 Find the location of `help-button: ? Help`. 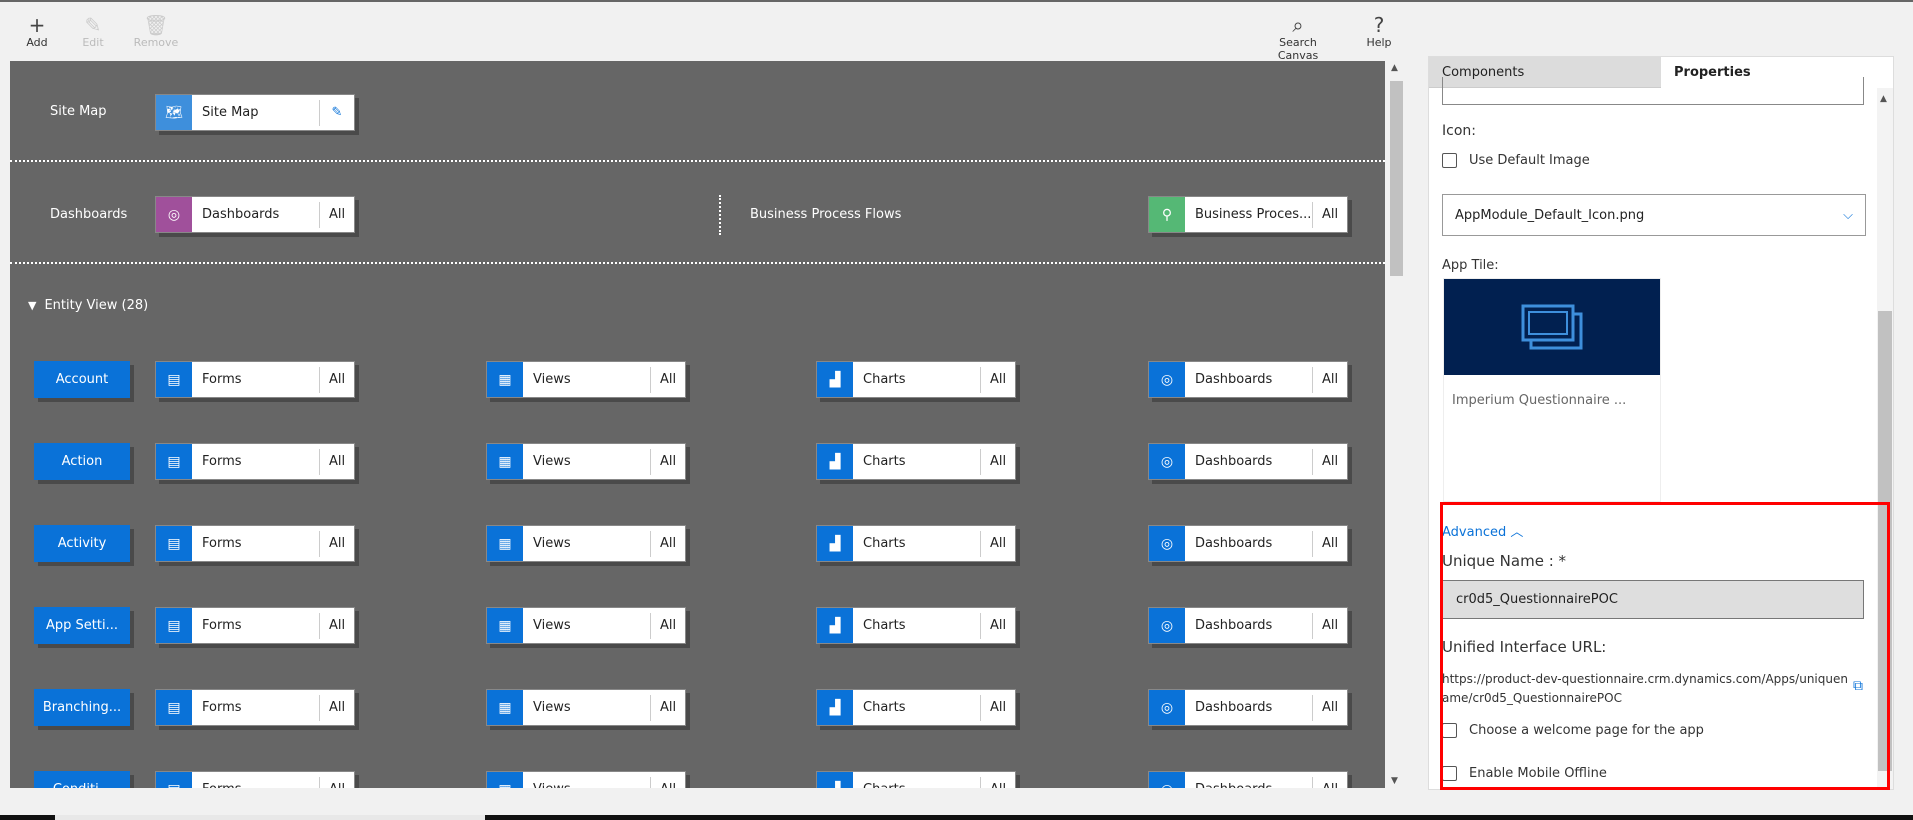

help-button: ? Help is located at coordinates (1379, 31).